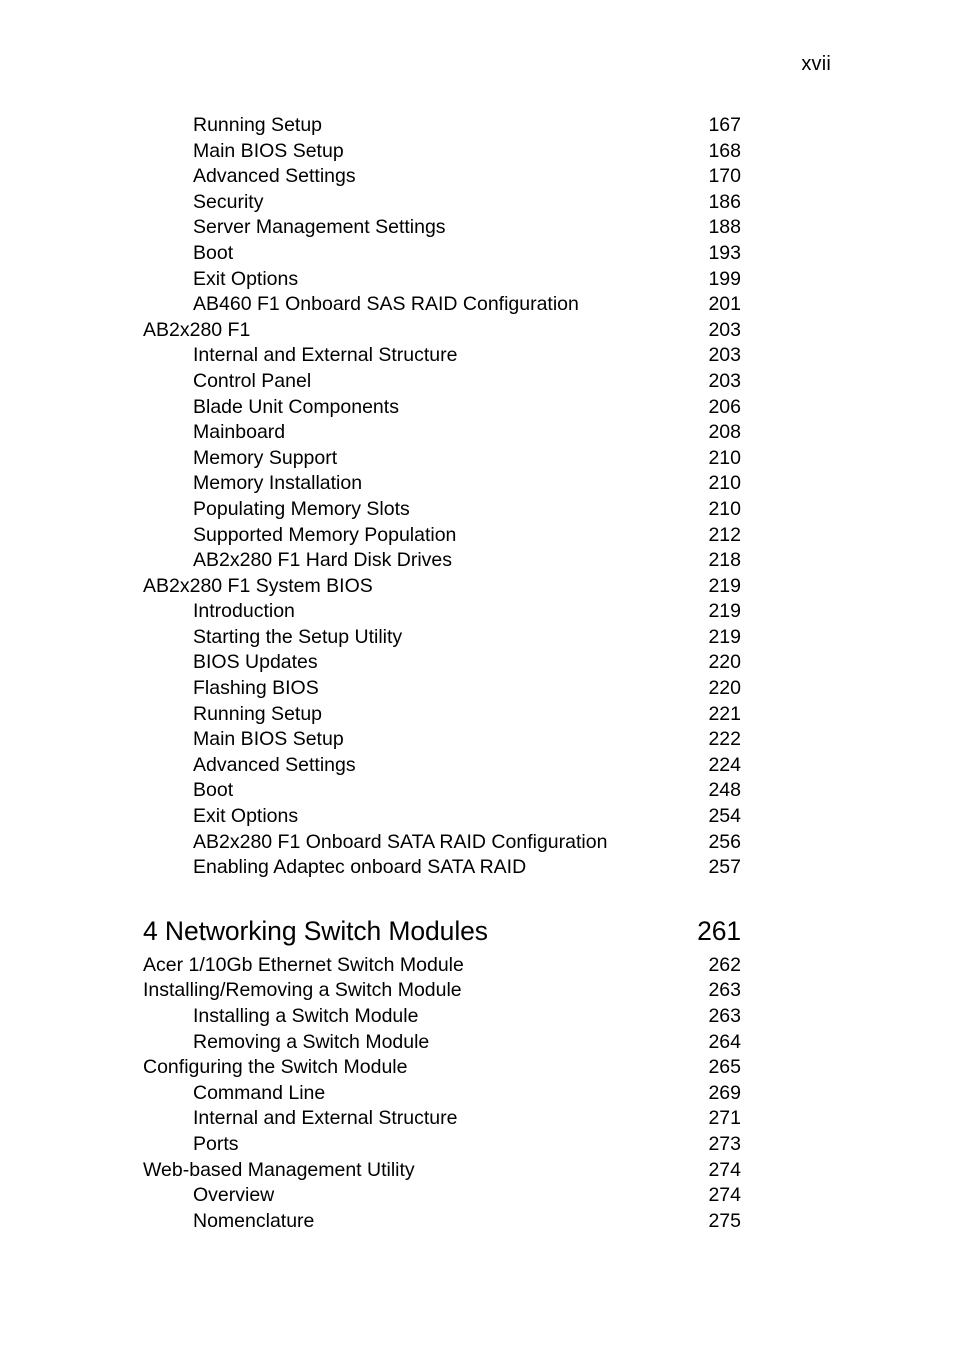 The height and width of the screenshot is (1369, 954). What do you see at coordinates (442, 203) in the screenshot?
I see `toc-entry: Security 186` at bounding box center [442, 203].